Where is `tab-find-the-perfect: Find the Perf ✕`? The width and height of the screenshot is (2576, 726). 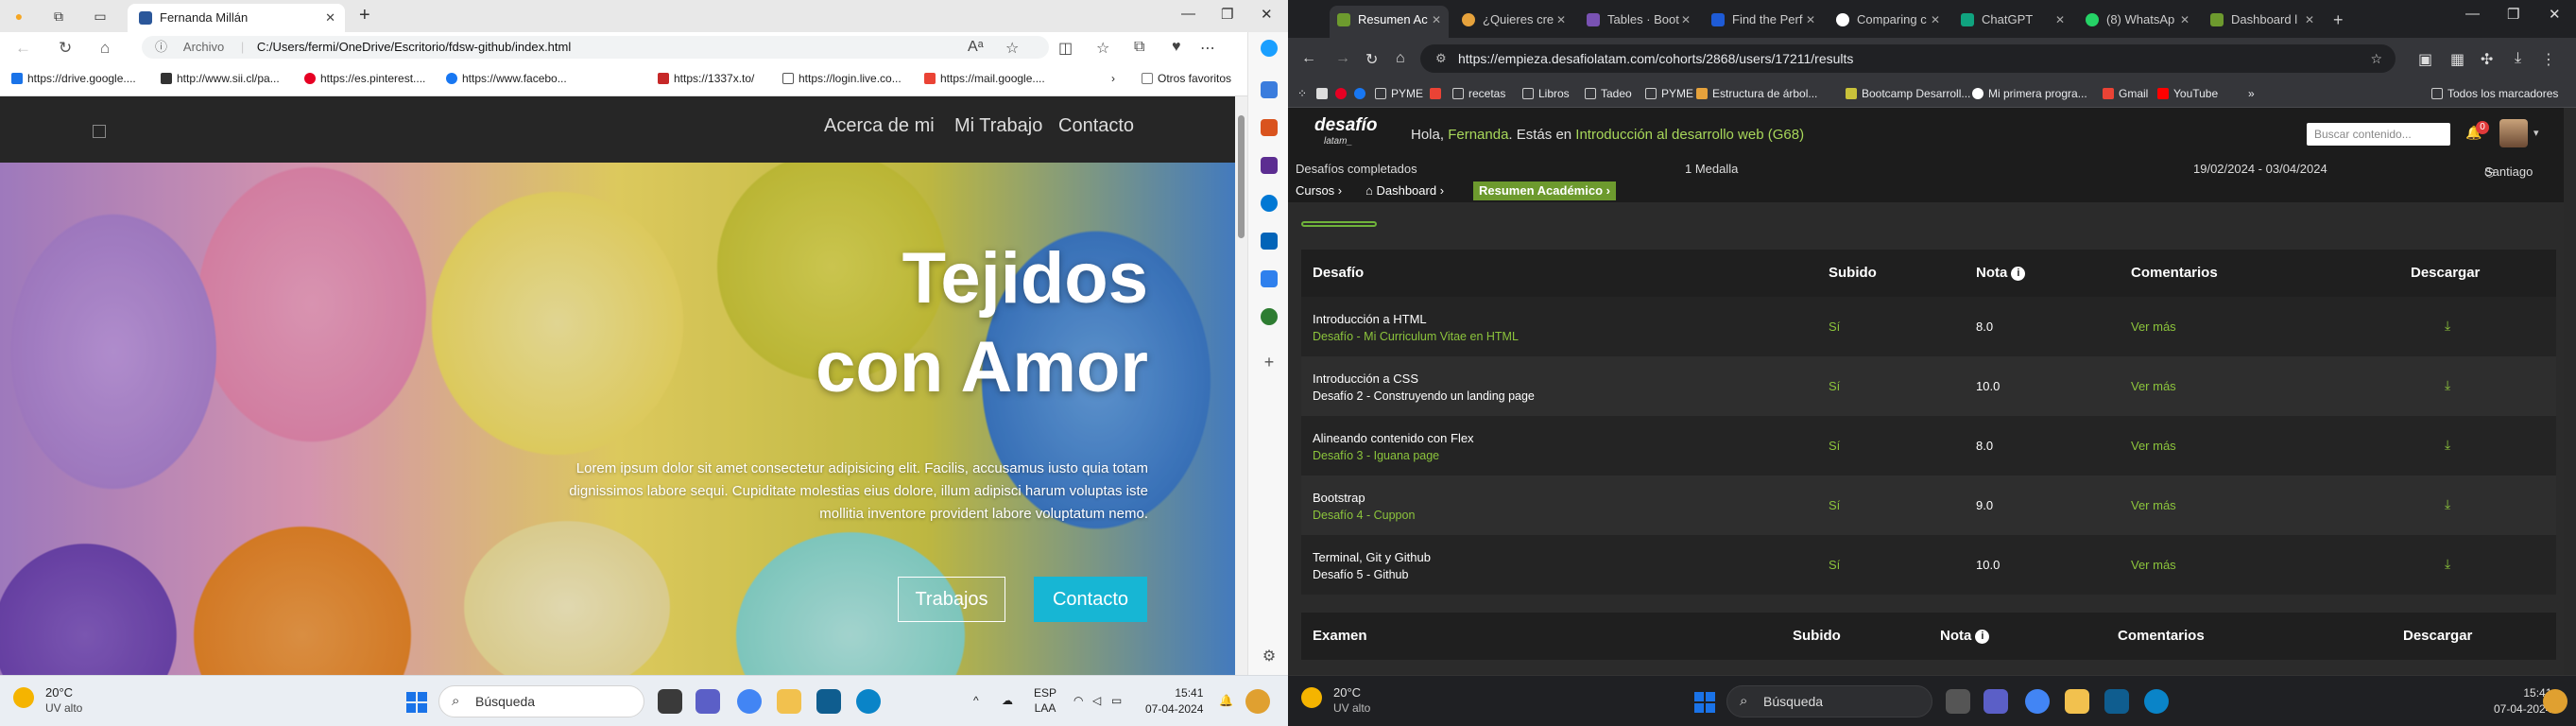
tab-find-the-perfect: Find the Perf ✕ is located at coordinates (1763, 22).